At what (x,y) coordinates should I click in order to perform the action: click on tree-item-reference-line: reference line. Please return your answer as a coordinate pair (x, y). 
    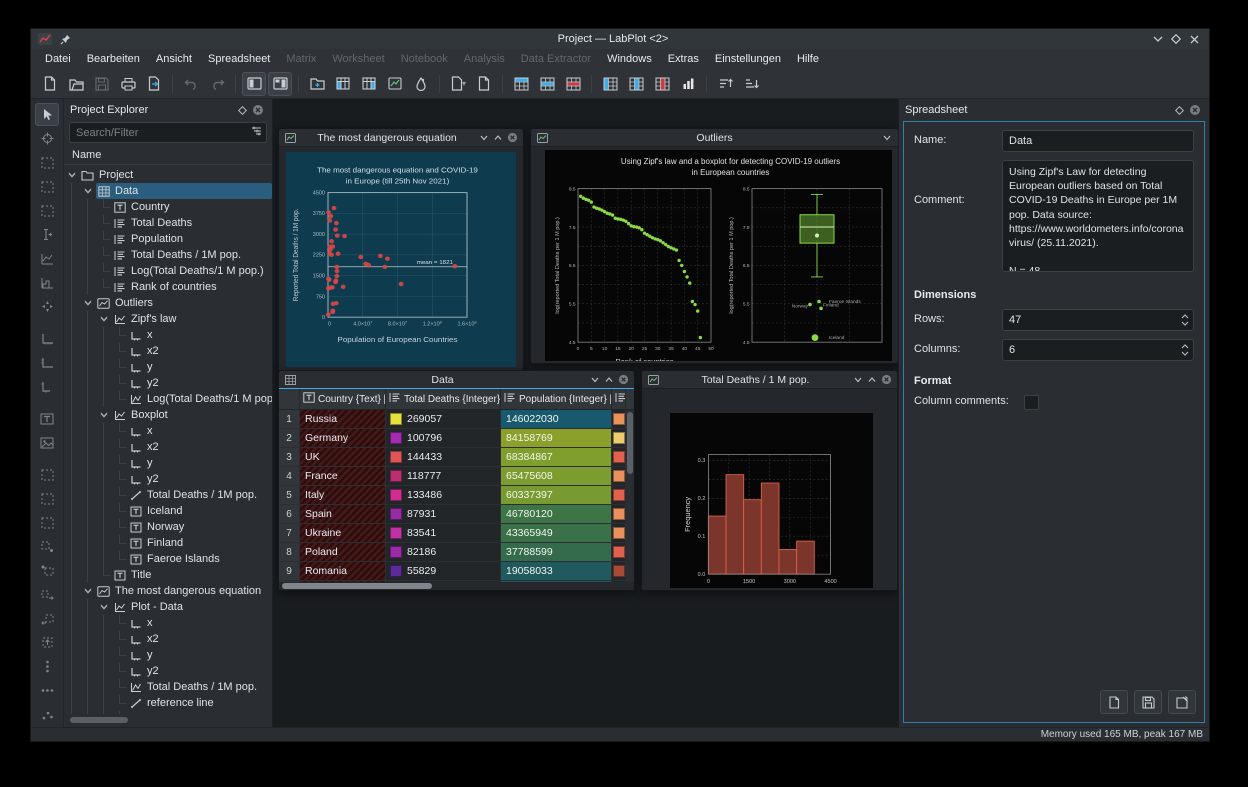
    Looking at the image, I should click on (168, 703).